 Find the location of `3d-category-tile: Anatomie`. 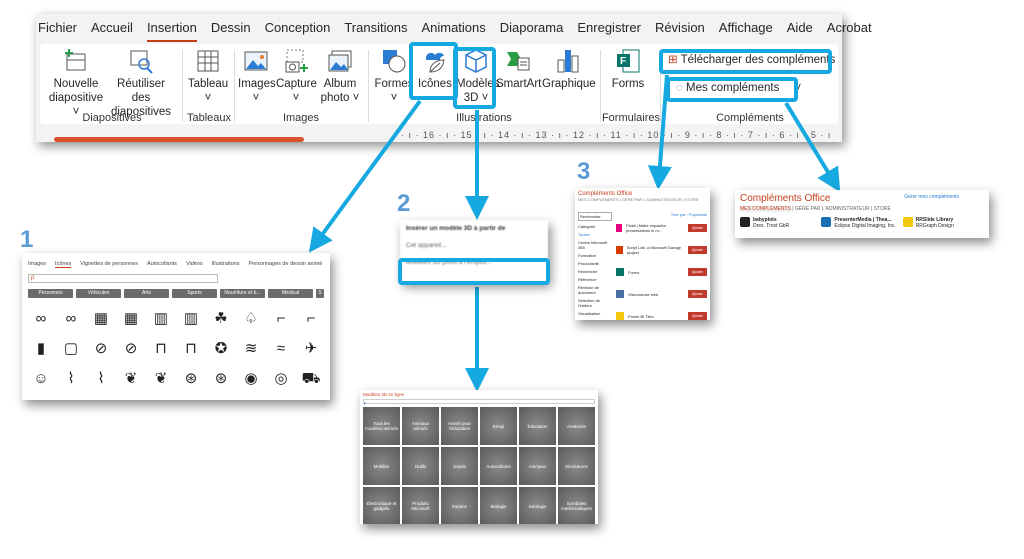

3d-category-tile: Anatomie is located at coordinates (576, 426).